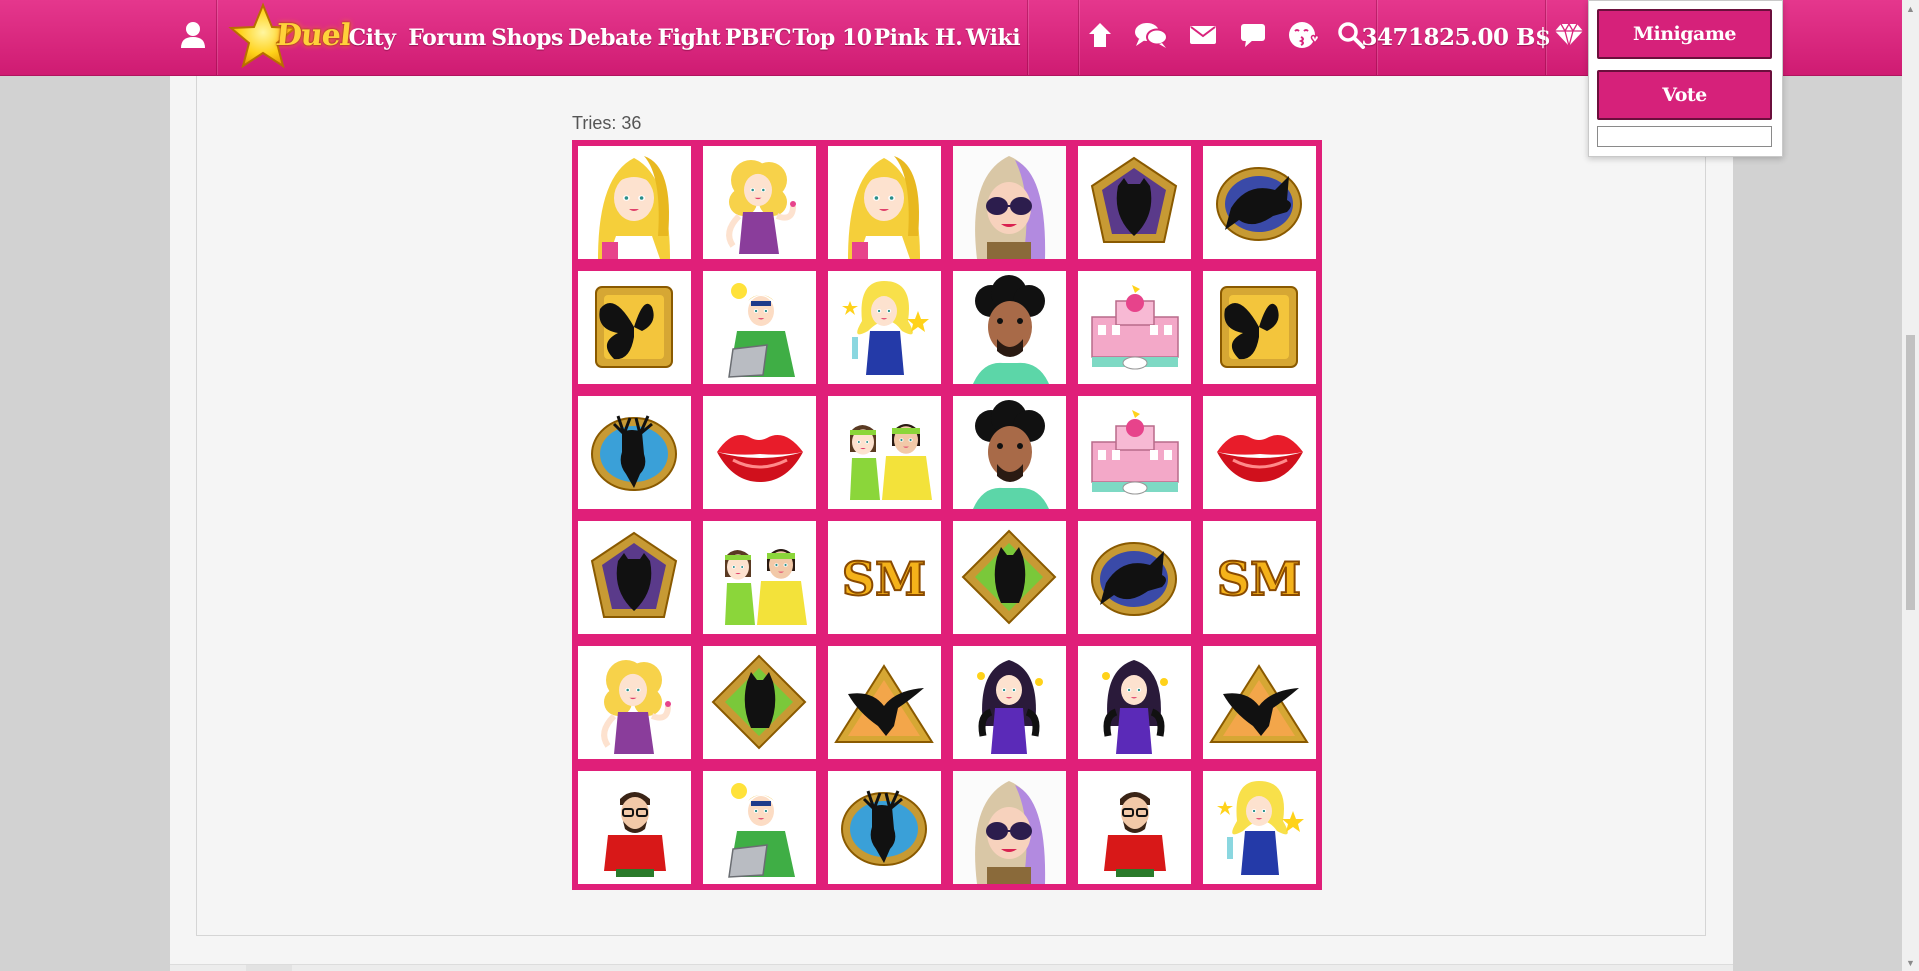 The width and height of the screenshot is (1919, 971). What do you see at coordinates (288, 37) in the screenshot?
I see `duel-logo: Duel` at bounding box center [288, 37].